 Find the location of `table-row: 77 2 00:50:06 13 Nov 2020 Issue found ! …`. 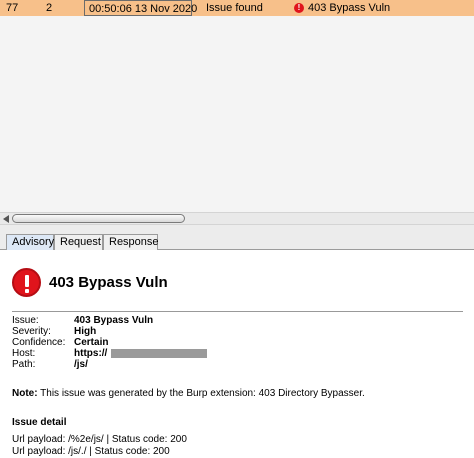

table-row: 77 2 00:50:06 13 Nov 2020 Issue found ! … is located at coordinates (237, 8).